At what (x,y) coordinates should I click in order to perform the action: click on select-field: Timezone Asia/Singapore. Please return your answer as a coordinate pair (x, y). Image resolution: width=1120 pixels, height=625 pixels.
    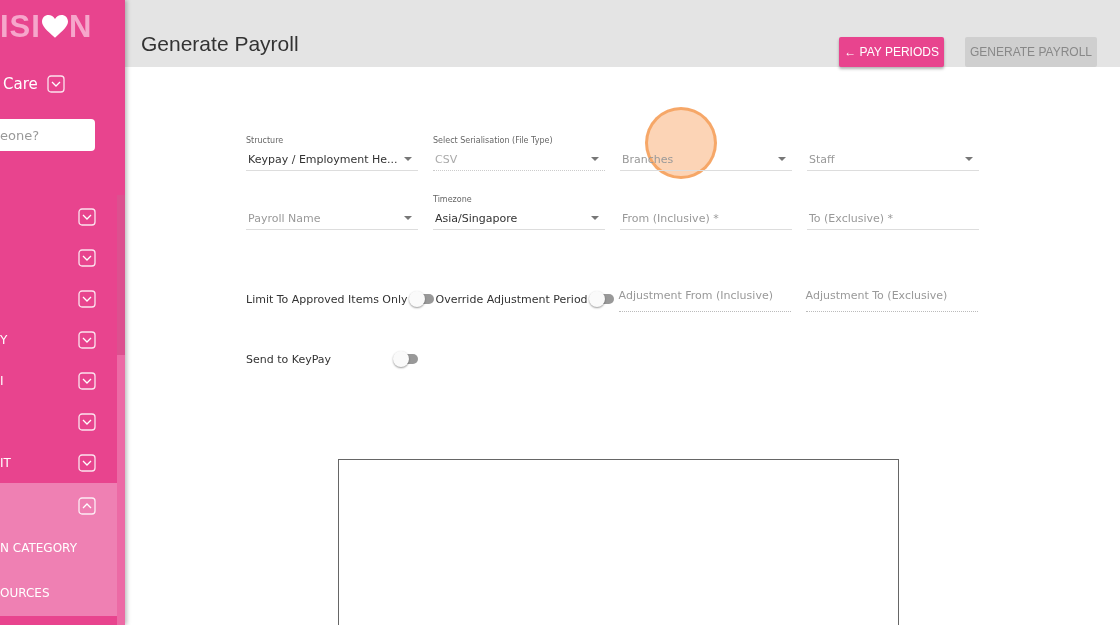
    Looking at the image, I should click on (519, 207).